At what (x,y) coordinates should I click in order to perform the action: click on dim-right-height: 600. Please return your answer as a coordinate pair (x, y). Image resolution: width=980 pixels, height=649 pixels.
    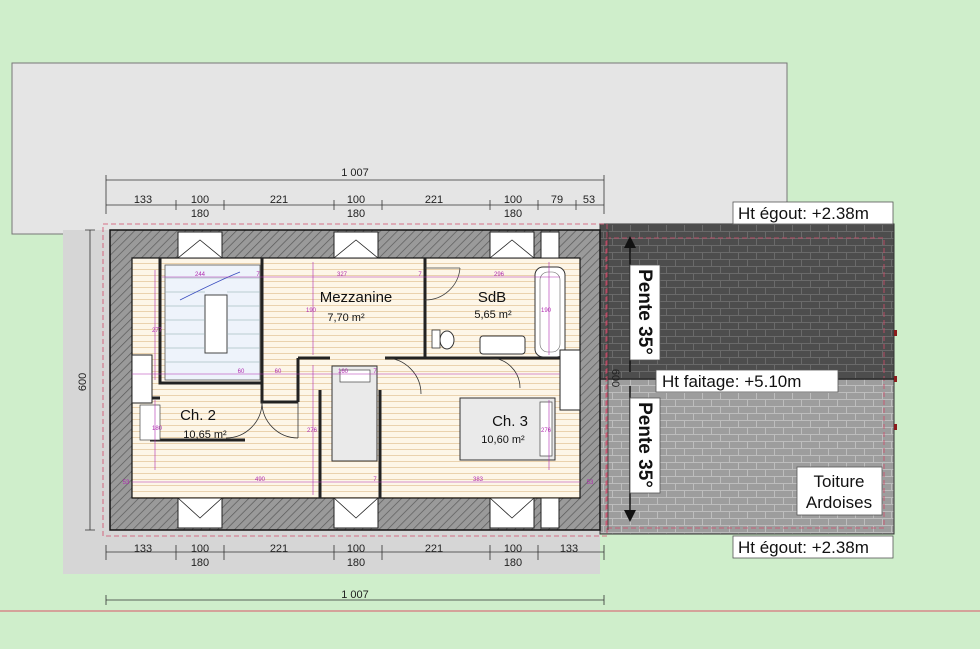
    Looking at the image, I should click on (615, 378).